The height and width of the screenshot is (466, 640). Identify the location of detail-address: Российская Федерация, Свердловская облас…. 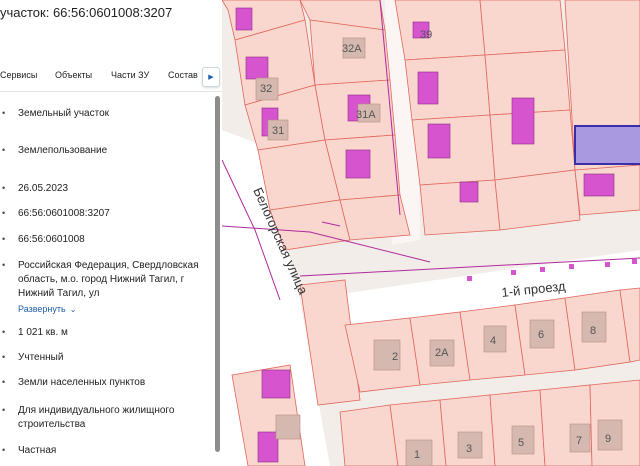
(108, 279).